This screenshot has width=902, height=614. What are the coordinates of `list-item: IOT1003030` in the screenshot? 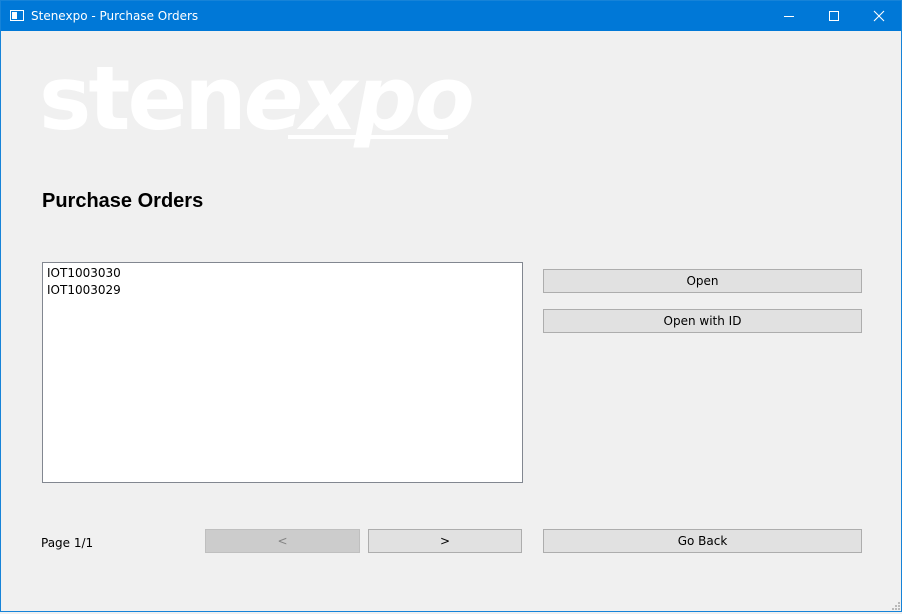 It's located at (84, 273).